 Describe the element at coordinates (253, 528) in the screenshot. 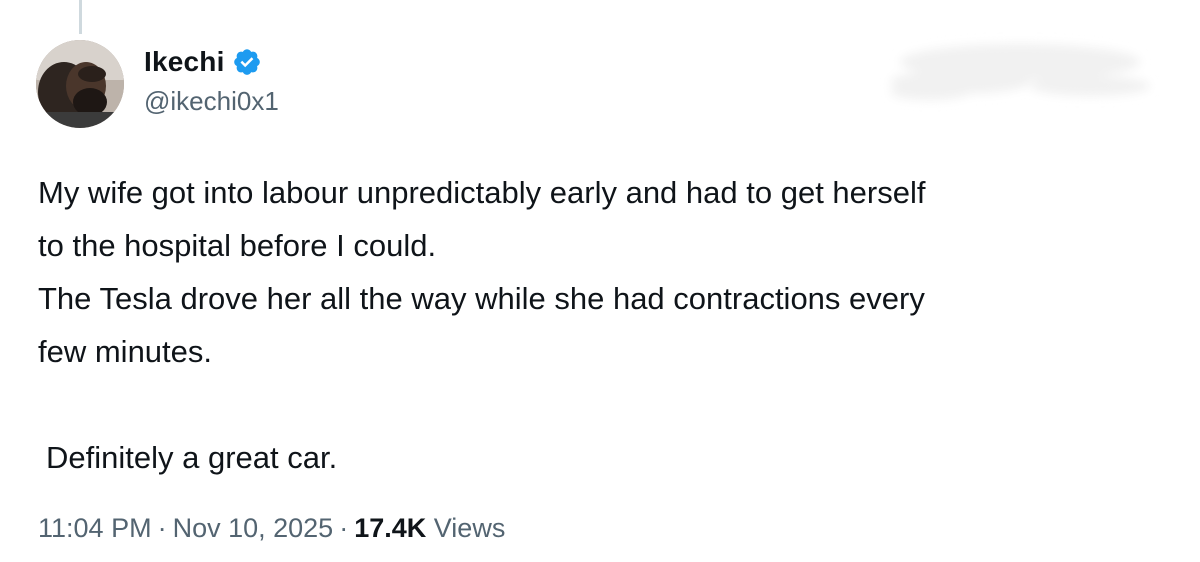

I see `tweet-date: Nov 10, 2025` at that location.